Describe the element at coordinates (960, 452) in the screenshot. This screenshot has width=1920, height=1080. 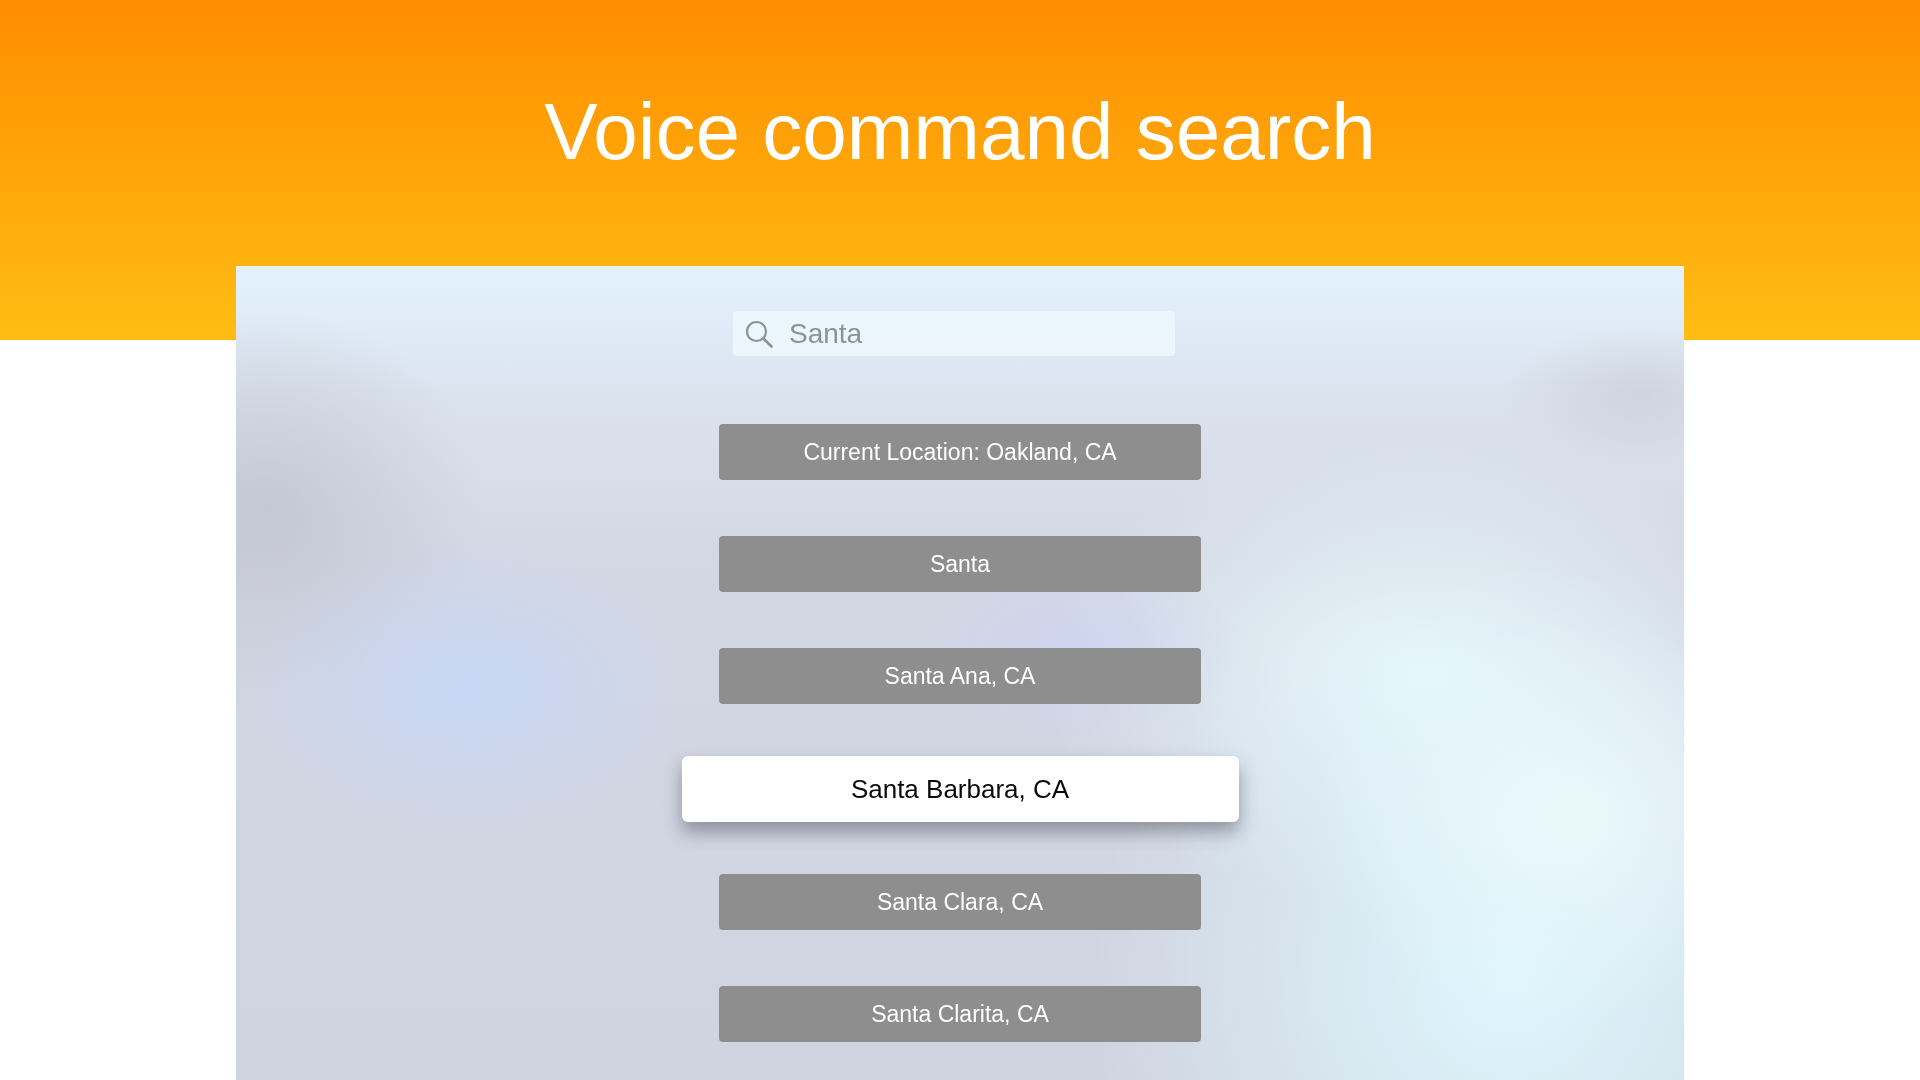
I see `result-button: Current Location: Oakland, CA` at that location.